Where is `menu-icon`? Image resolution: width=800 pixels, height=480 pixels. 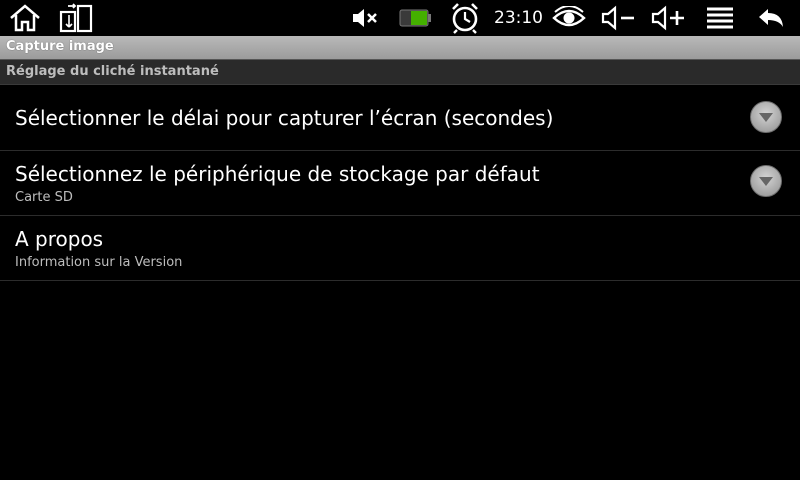 menu-icon is located at coordinates (720, 18).